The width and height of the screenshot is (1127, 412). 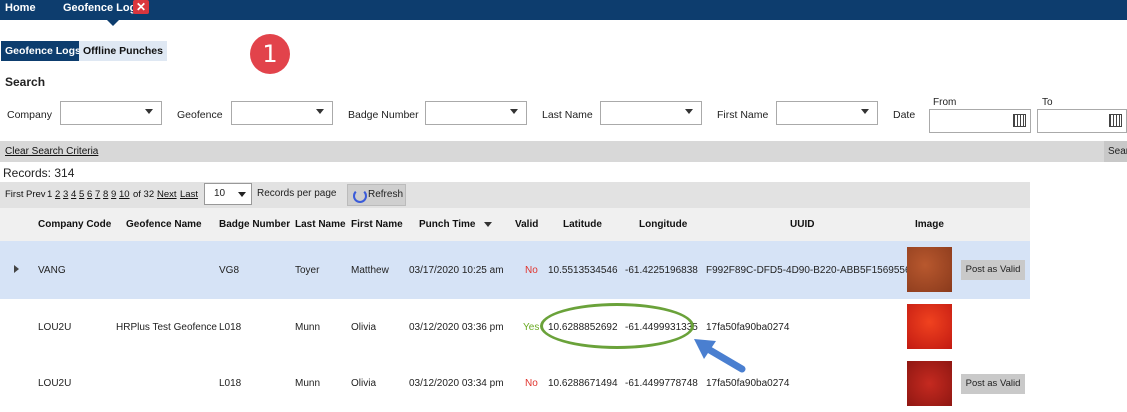 I want to click on records-count: Records: 314, so click(x=39, y=173).